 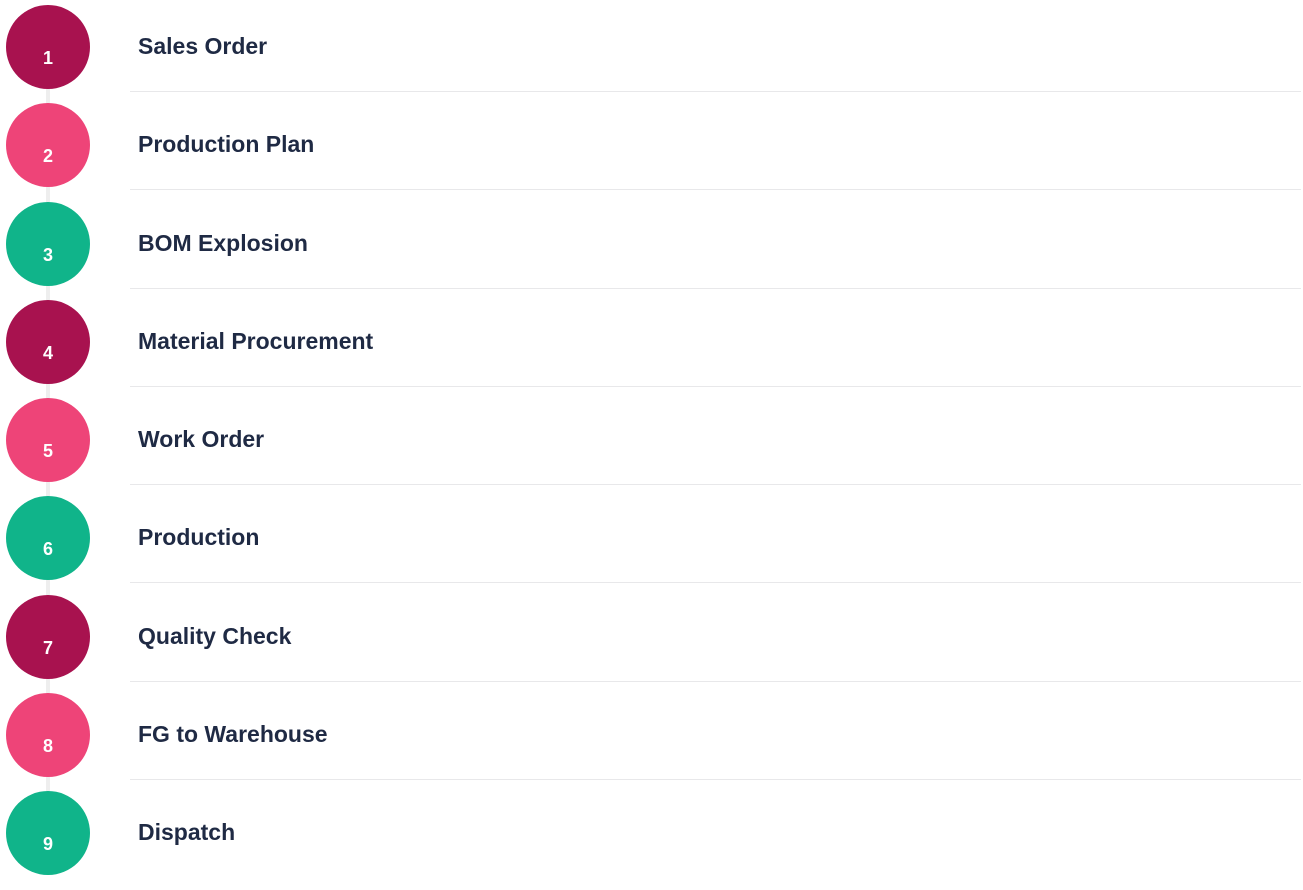 What do you see at coordinates (215, 635) in the screenshot?
I see `step-label: Quality Check` at bounding box center [215, 635].